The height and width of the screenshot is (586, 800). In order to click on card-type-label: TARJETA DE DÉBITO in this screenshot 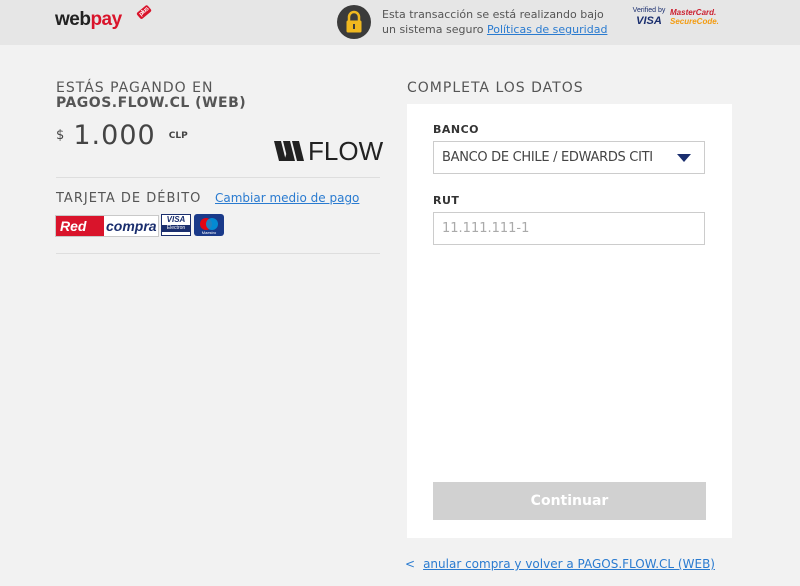, I will do `click(129, 198)`.